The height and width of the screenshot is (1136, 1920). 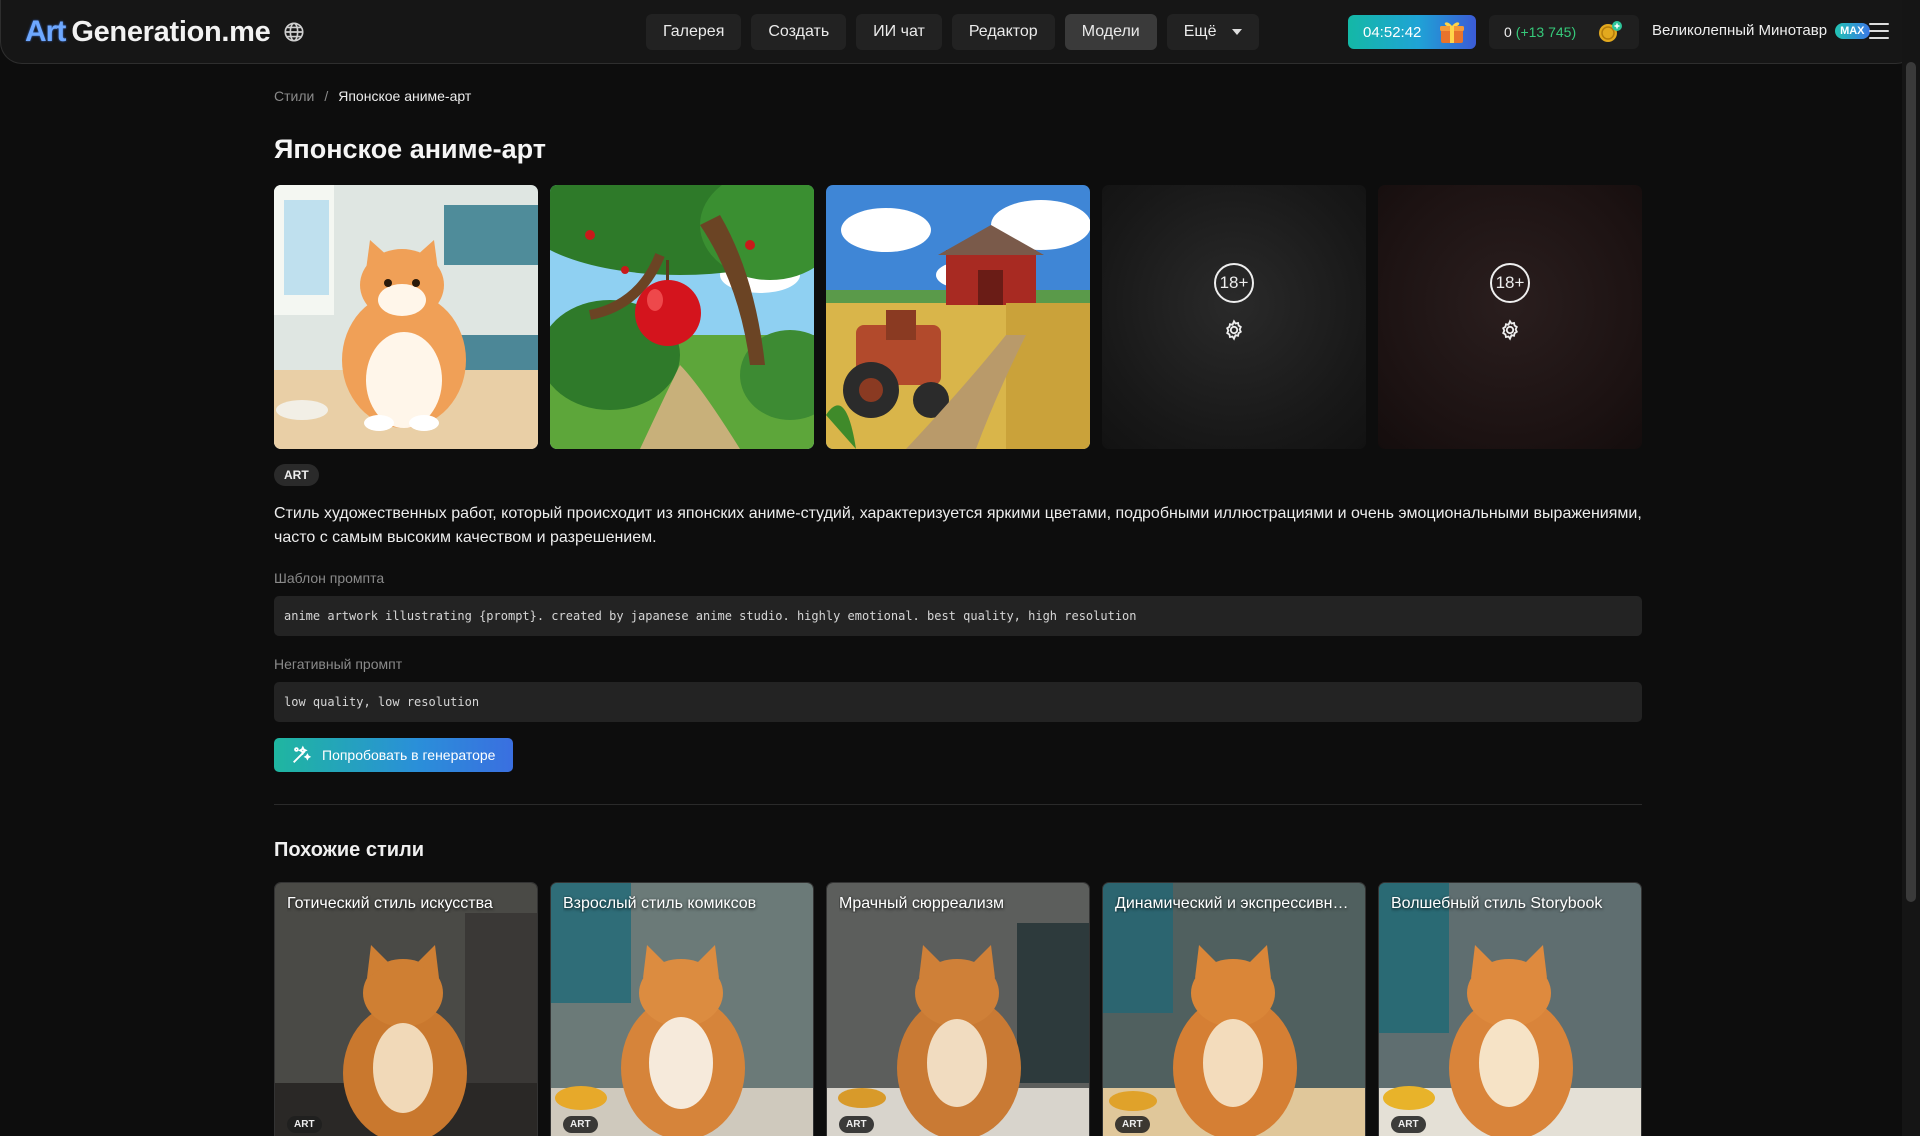 I want to click on similar-style-card: Мрачный сюрреализм ART, so click(x=958, y=1009).